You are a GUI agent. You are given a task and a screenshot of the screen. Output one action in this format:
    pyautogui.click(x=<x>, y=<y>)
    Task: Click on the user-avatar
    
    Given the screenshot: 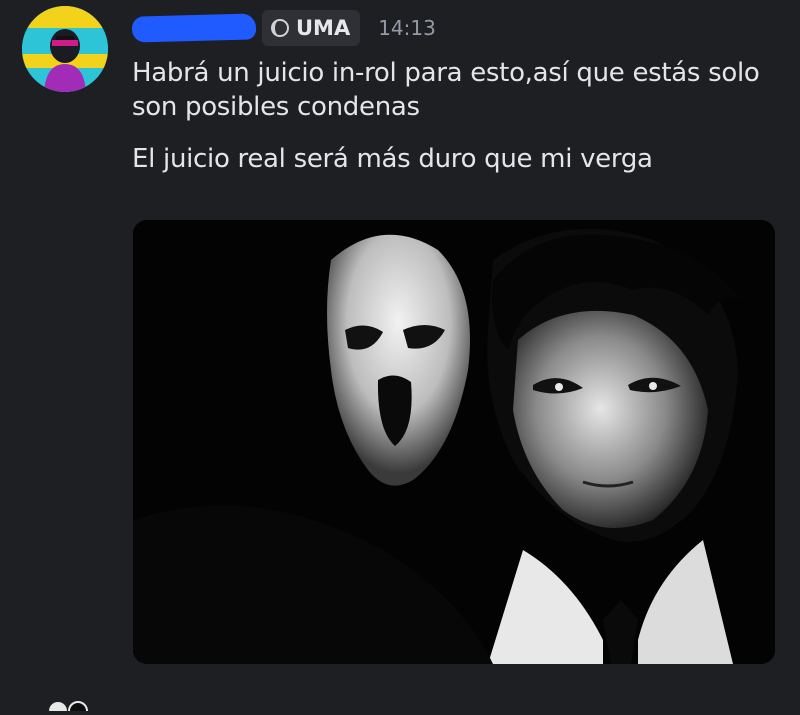 What is the action you would take?
    pyautogui.click(x=65, y=49)
    